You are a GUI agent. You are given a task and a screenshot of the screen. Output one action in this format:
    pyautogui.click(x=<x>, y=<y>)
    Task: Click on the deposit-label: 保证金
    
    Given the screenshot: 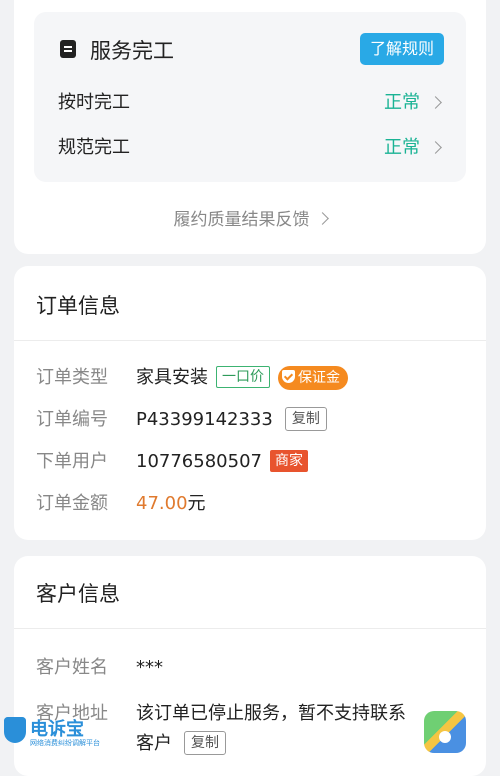 What is the action you would take?
    pyautogui.click(x=319, y=378)
    